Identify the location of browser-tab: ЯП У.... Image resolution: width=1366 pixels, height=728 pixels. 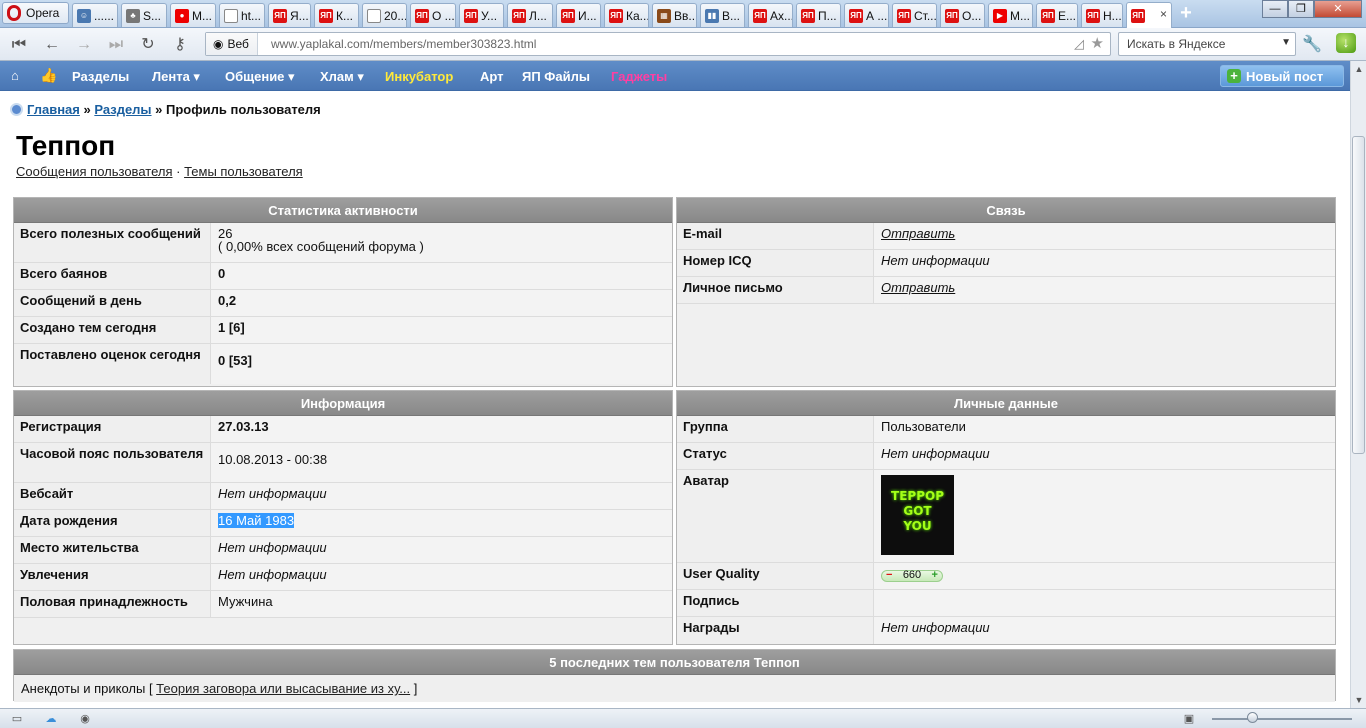
(481, 15).